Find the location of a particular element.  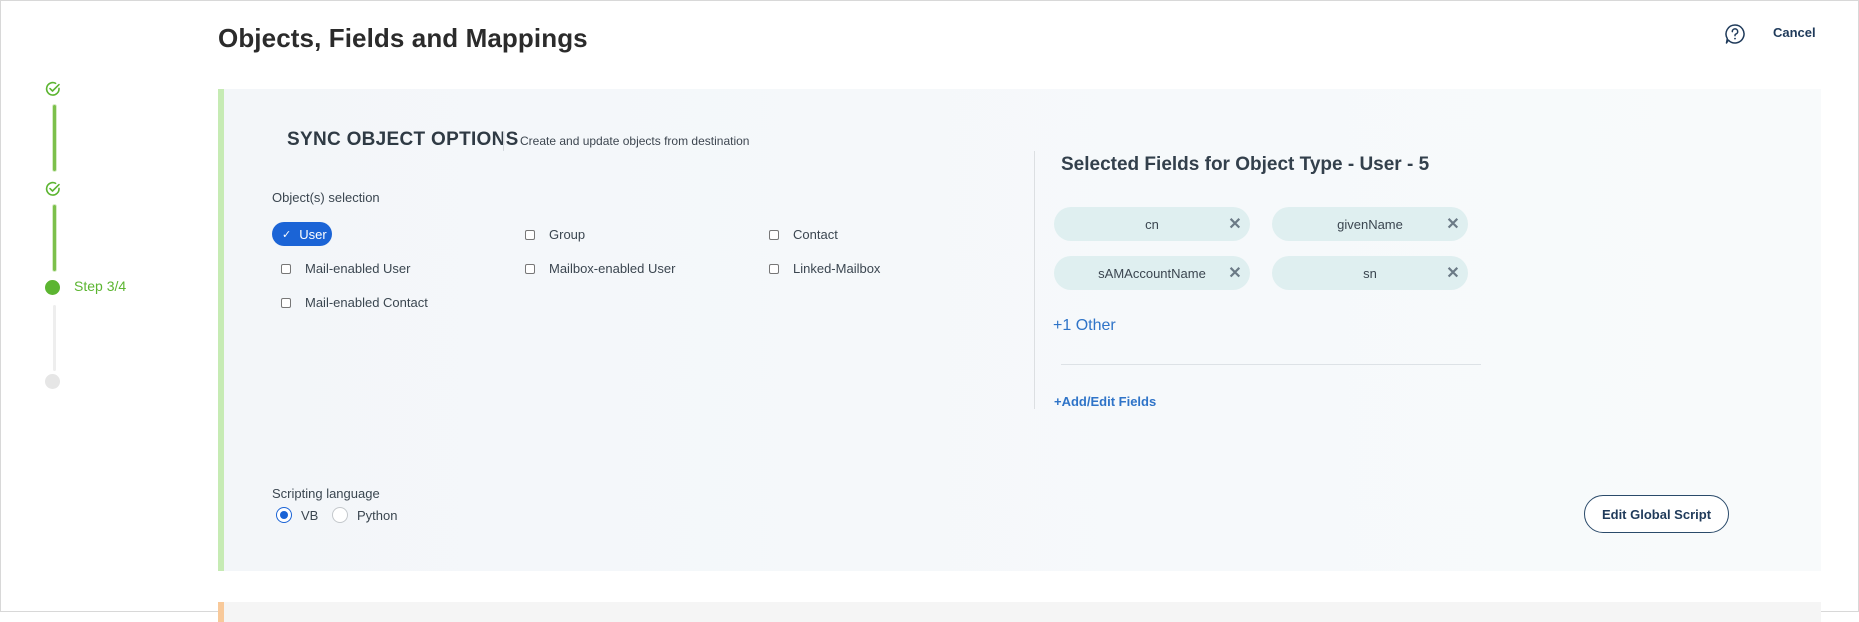

cancel-link: Cancel is located at coordinates (1794, 32).